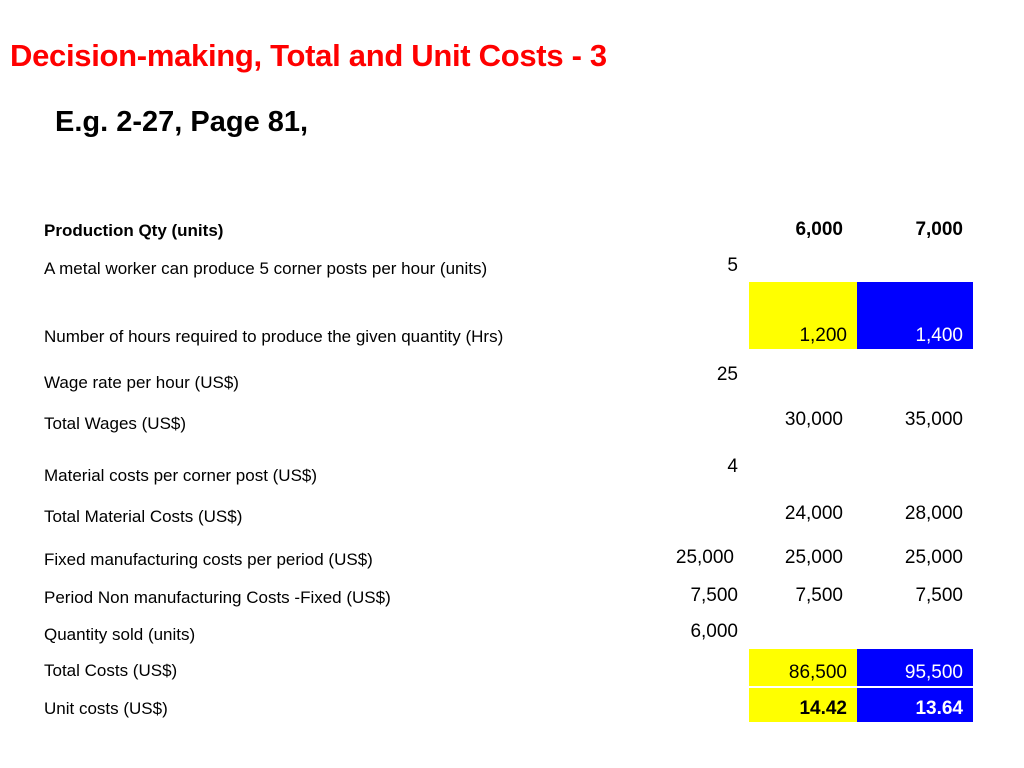 Image resolution: width=1024 pixels, height=768 pixels. I want to click on total-costs-label: Total Costs (US$), so click(111, 670).